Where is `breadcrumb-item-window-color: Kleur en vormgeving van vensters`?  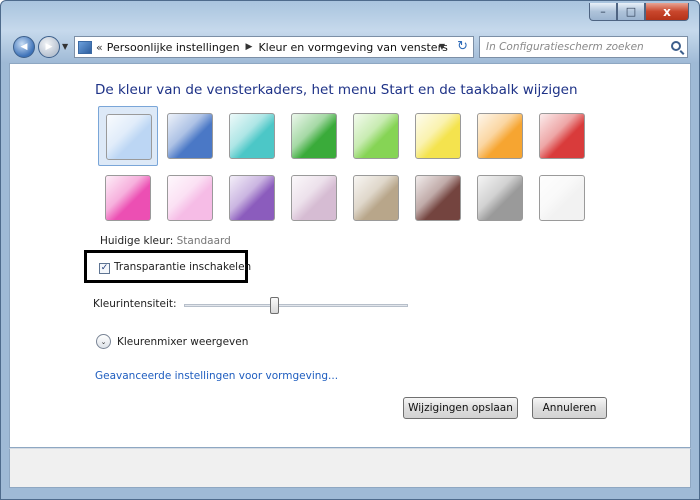 breadcrumb-item-window-color: Kleur en vormgeving van vensters is located at coordinates (352, 47).